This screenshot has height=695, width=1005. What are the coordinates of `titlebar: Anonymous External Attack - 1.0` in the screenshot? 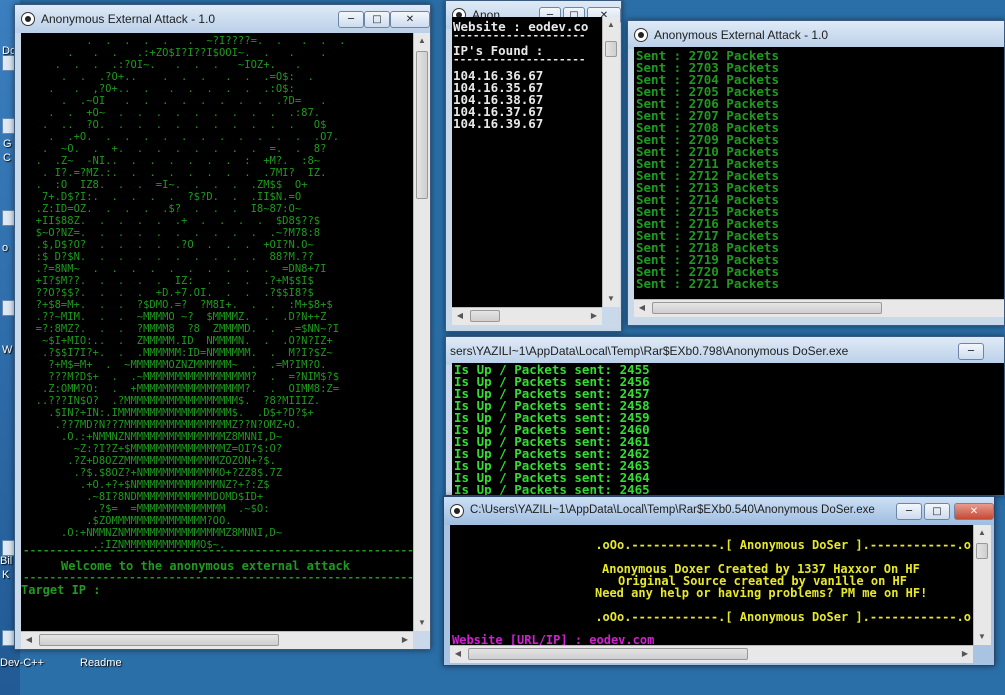 It's located at (816, 35).